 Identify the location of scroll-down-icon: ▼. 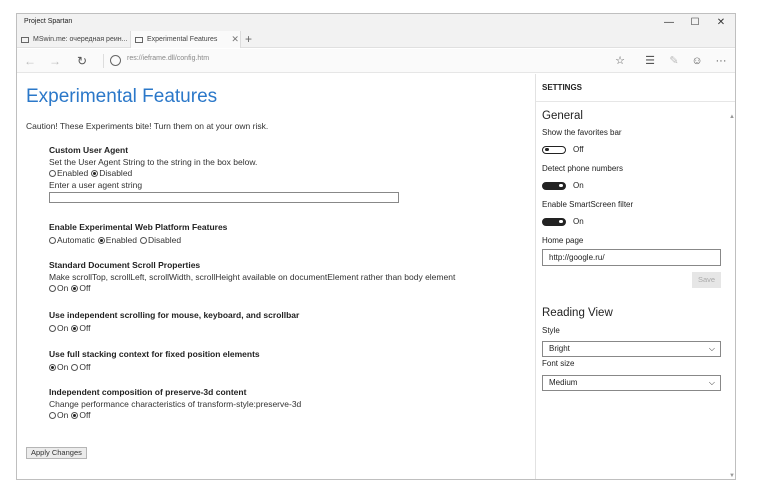
(732, 476).